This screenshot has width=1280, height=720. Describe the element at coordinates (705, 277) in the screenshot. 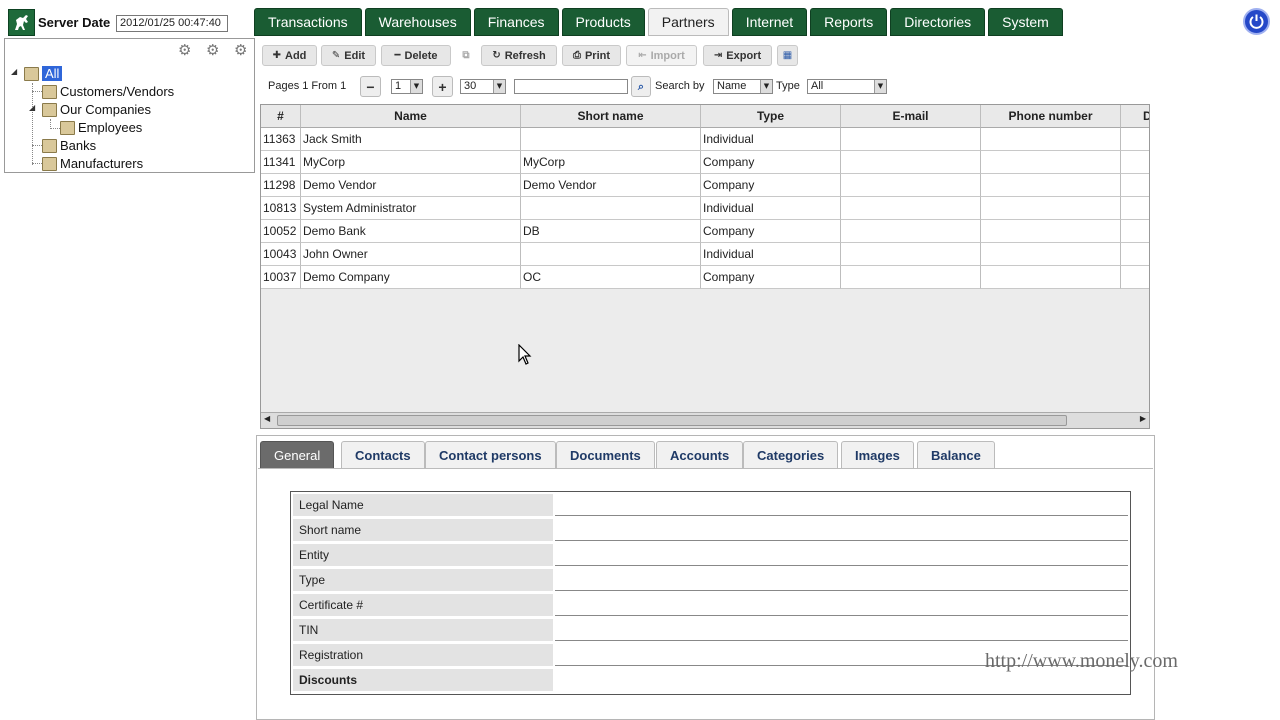

I see `table-row: 10037 Demo Company OC Company` at that location.